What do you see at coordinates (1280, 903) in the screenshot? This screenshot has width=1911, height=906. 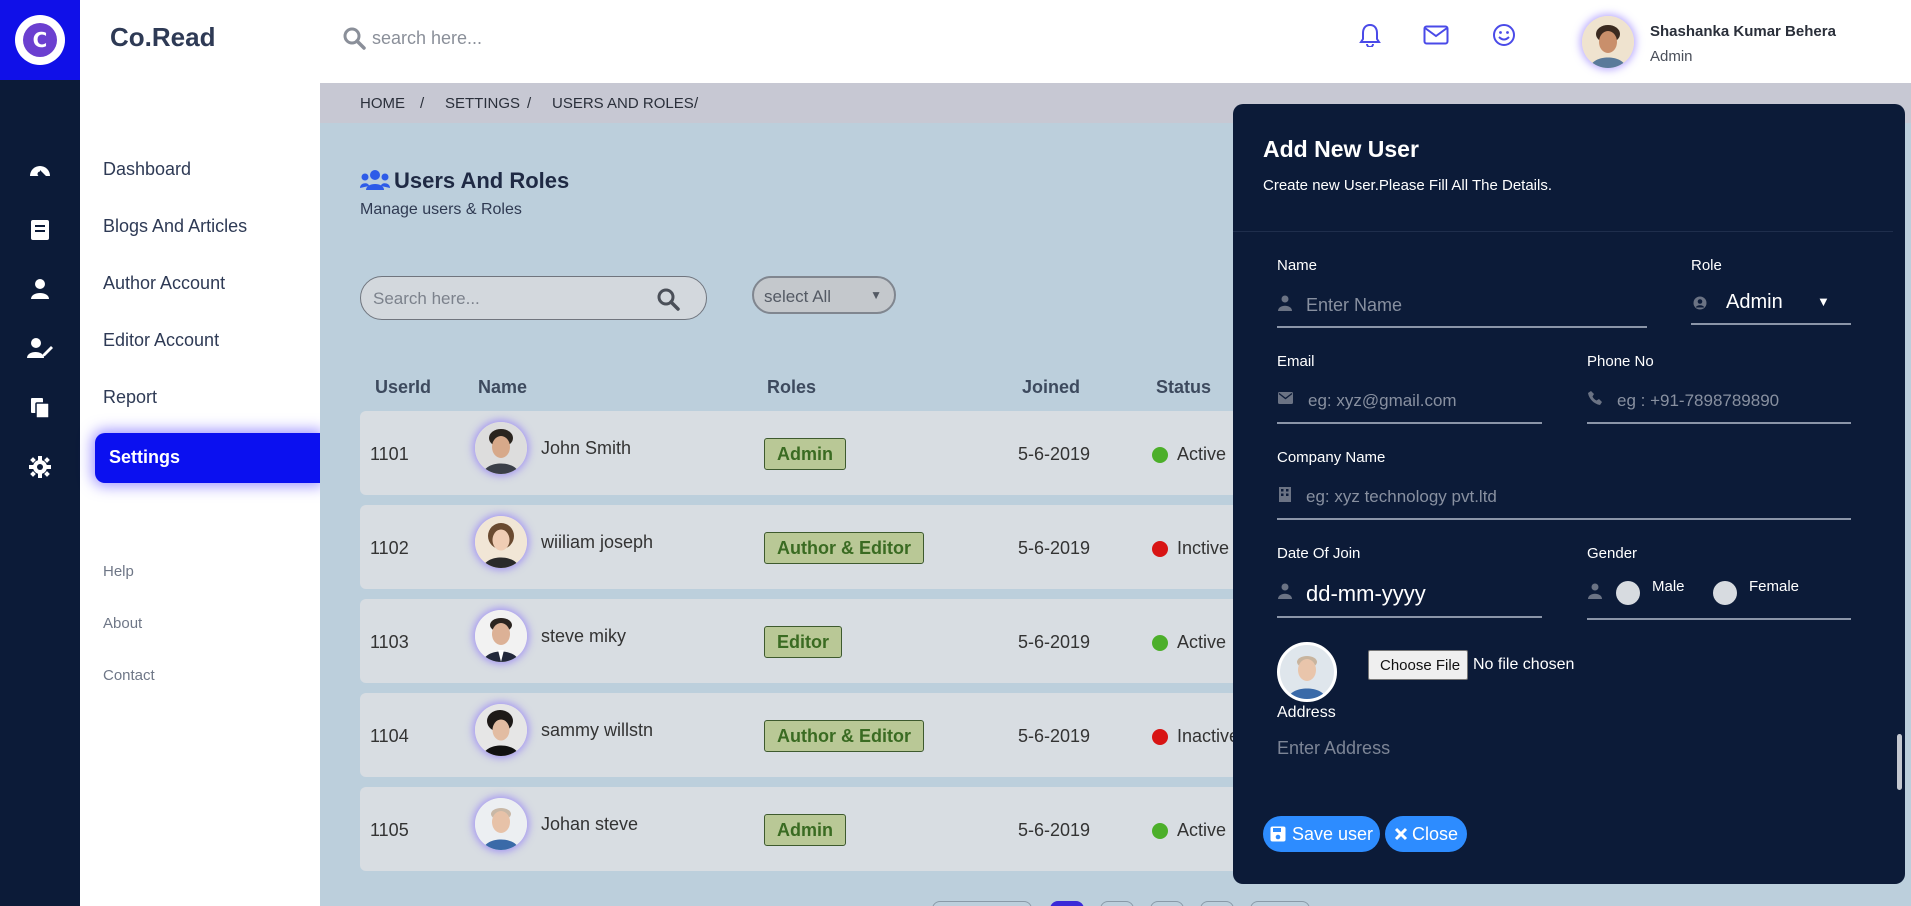 I see `pagination-next` at bounding box center [1280, 903].